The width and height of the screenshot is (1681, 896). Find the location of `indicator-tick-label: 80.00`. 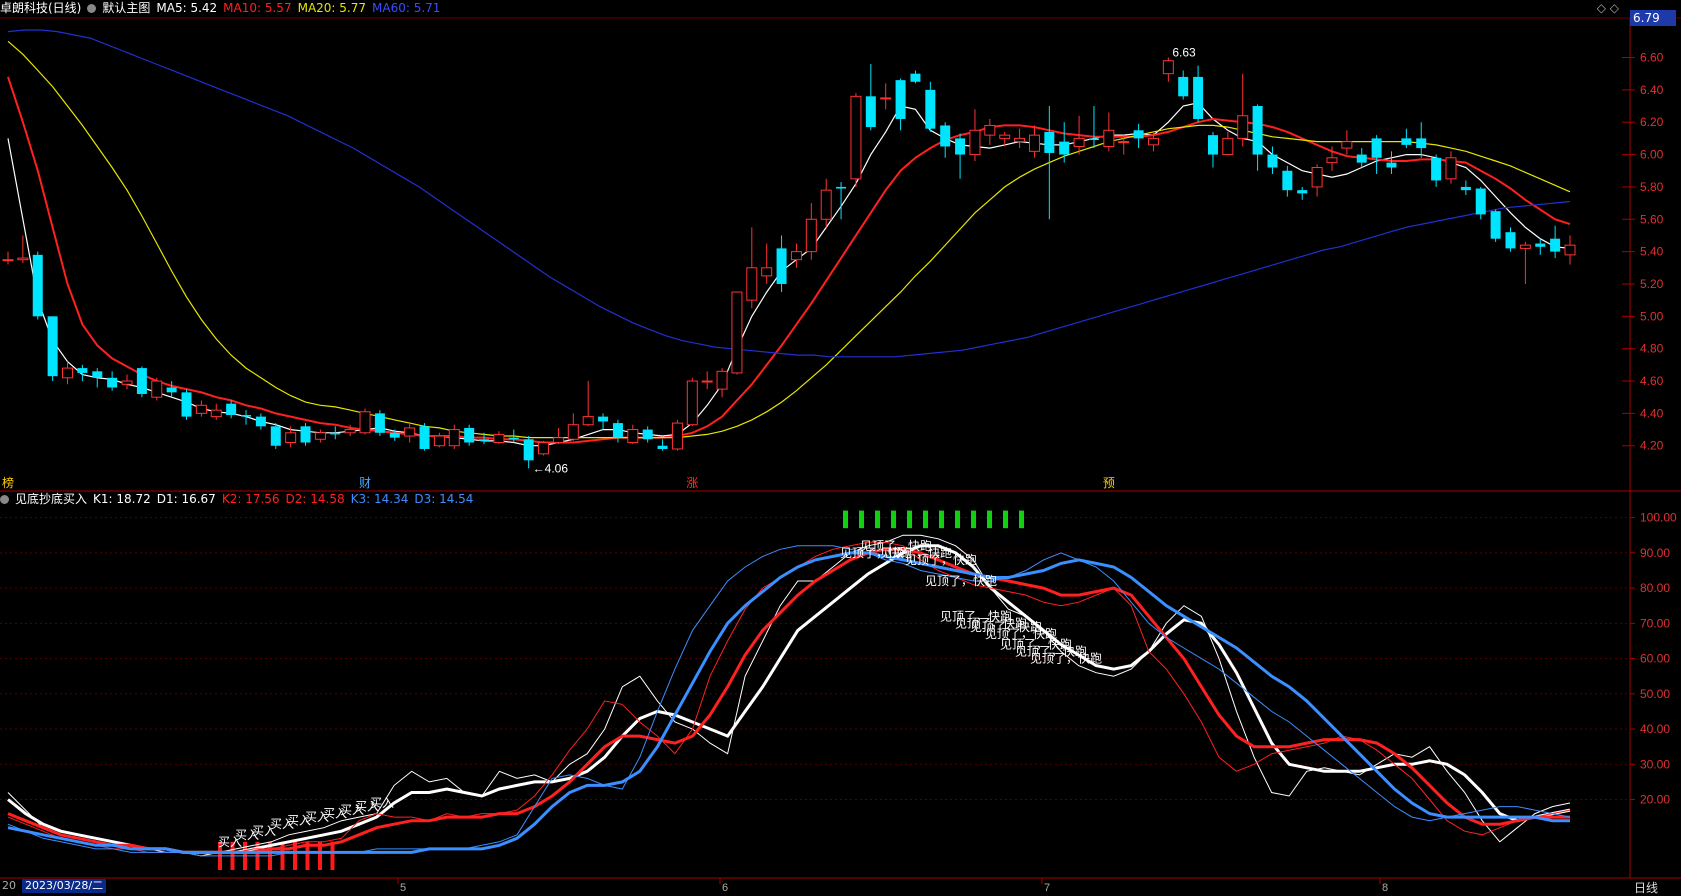

indicator-tick-label: 80.00 is located at coordinates (1655, 588).